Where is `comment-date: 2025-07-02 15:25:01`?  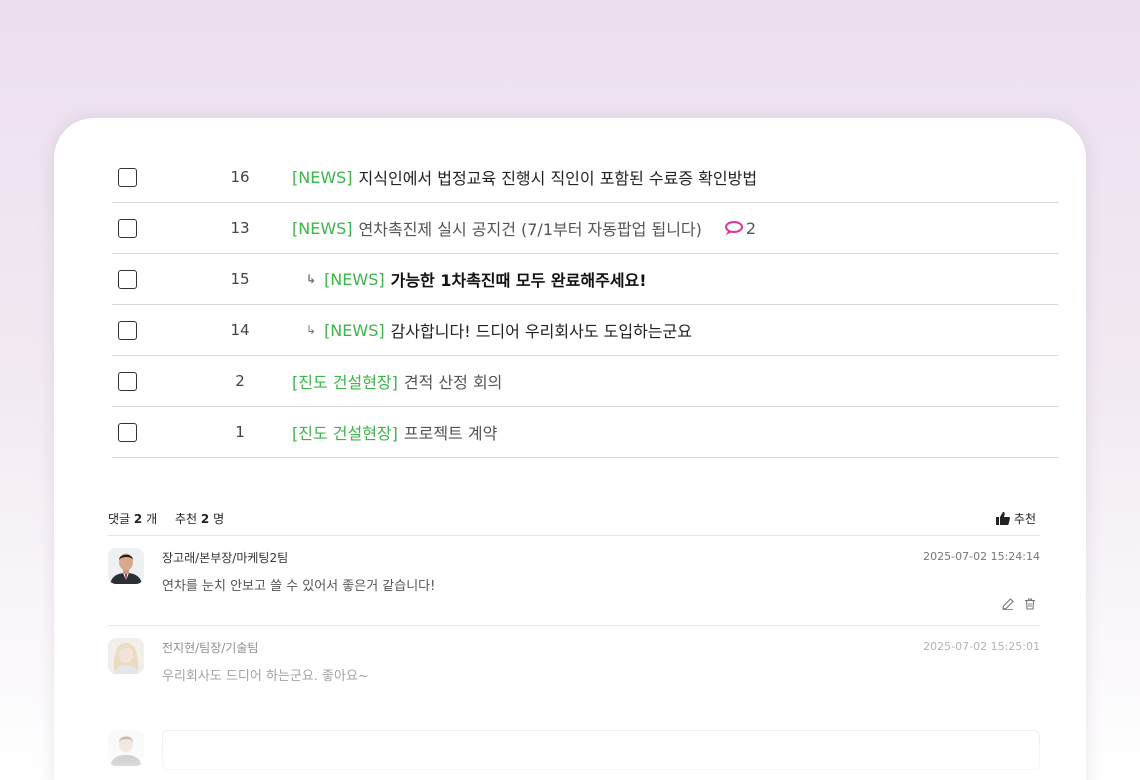 comment-date: 2025-07-02 15:25:01 is located at coordinates (981, 646).